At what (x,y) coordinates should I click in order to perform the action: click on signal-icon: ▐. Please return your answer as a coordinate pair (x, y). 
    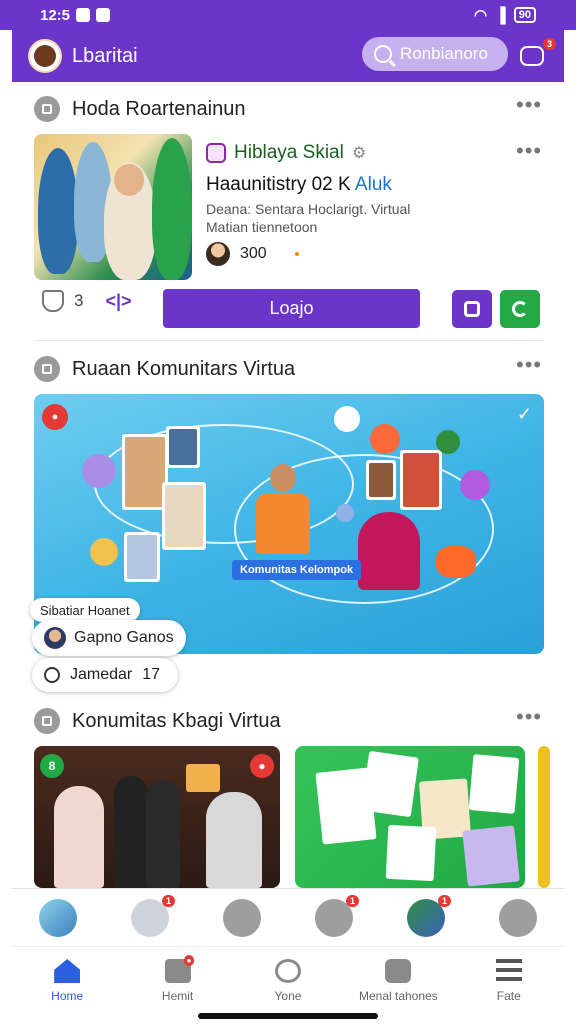
    Looking at the image, I should click on (500, 15).